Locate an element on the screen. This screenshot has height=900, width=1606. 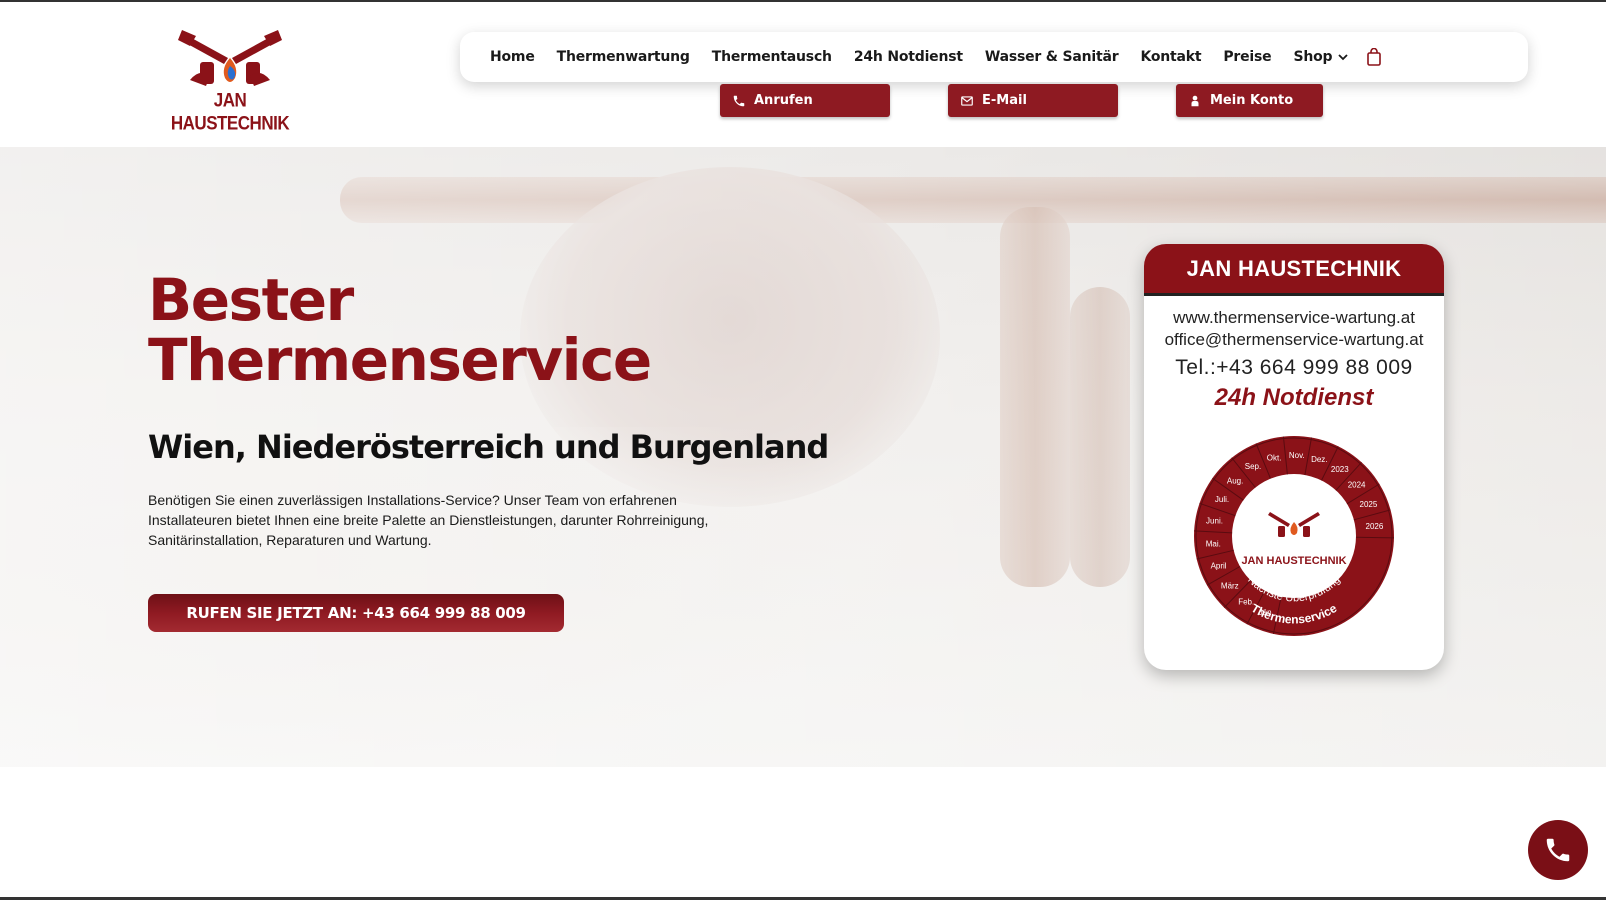
call-now-button: RUFEN SIE JETZT AN: +43 664 999 88 009 is located at coordinates (356, 613).